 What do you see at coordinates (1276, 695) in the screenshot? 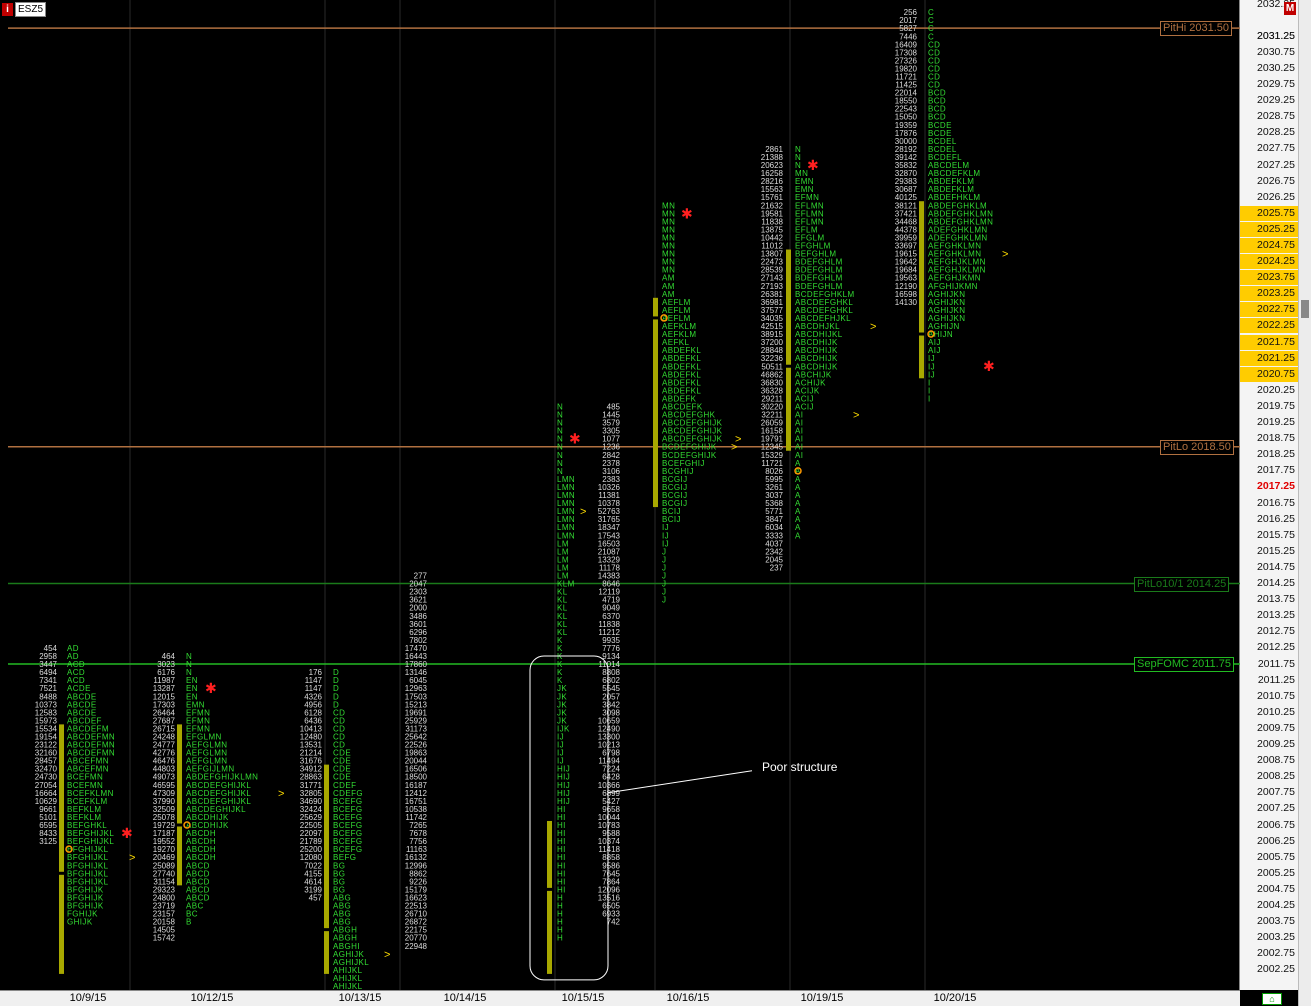
I see `price-tick: 2010.75` at bounding box center [1276, 695].